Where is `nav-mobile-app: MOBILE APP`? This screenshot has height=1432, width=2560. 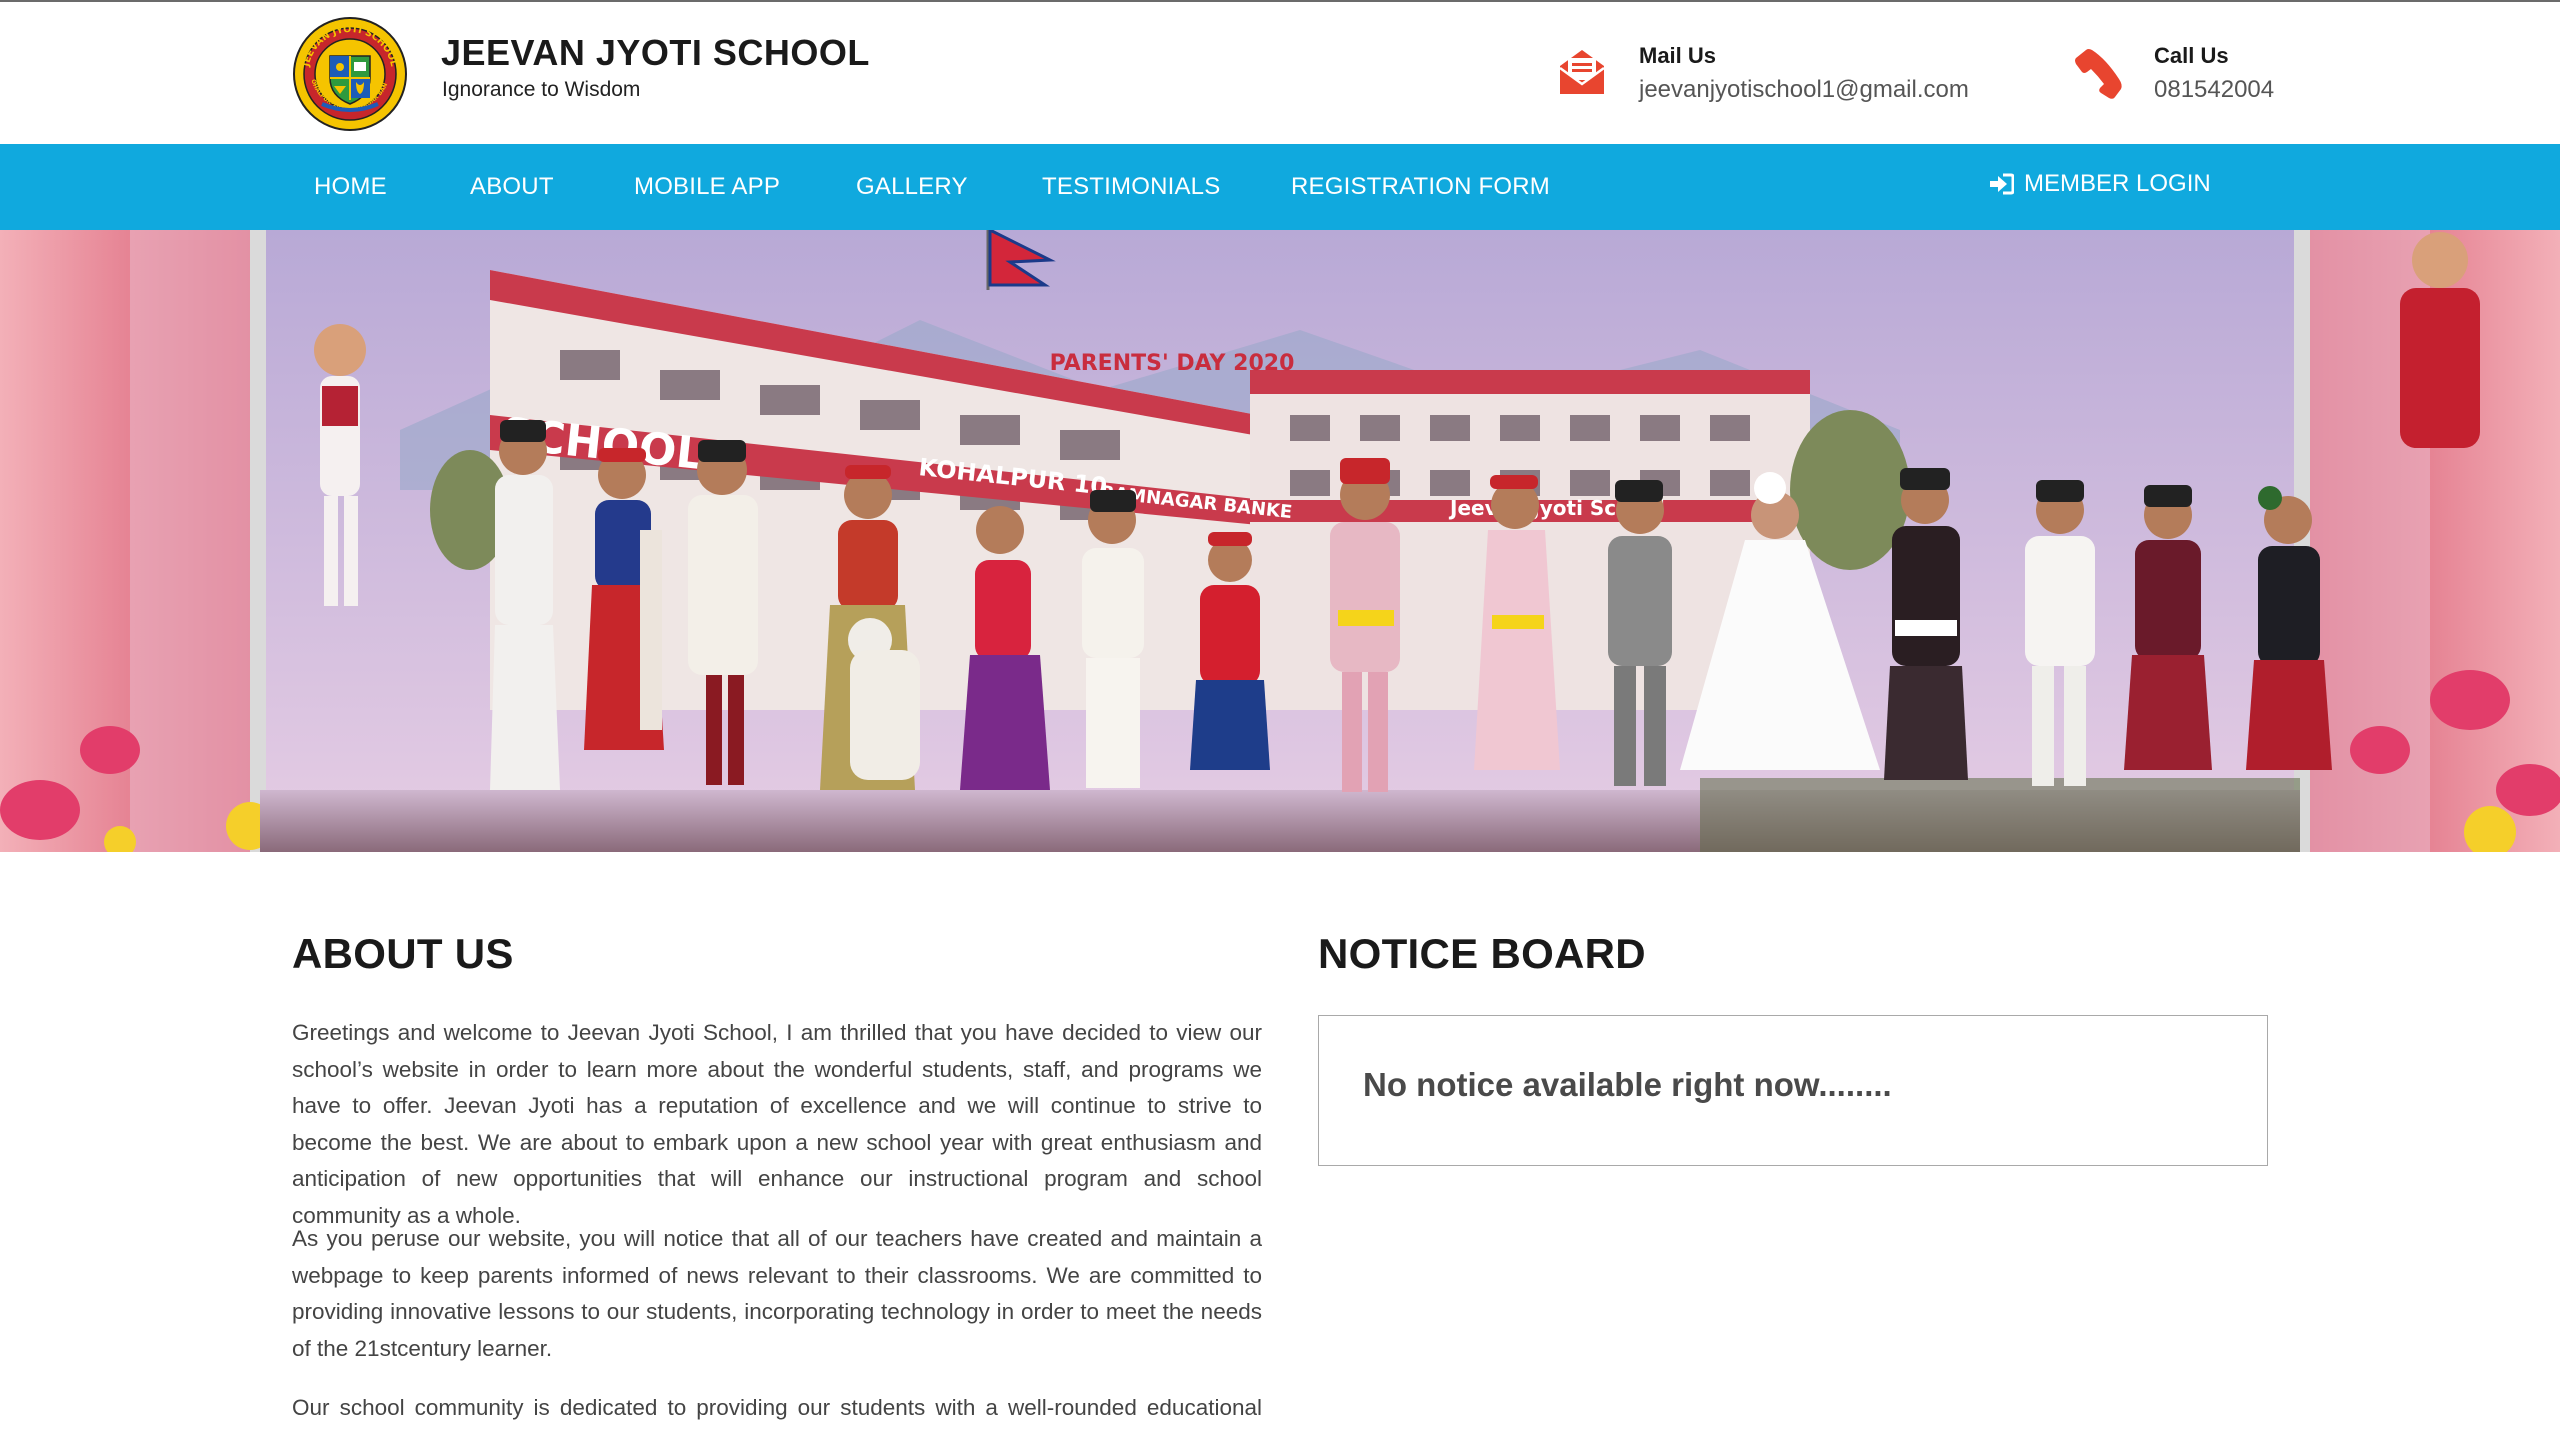 nav-mobile-app: MOBILE APP is located at coordinates (707, 187).